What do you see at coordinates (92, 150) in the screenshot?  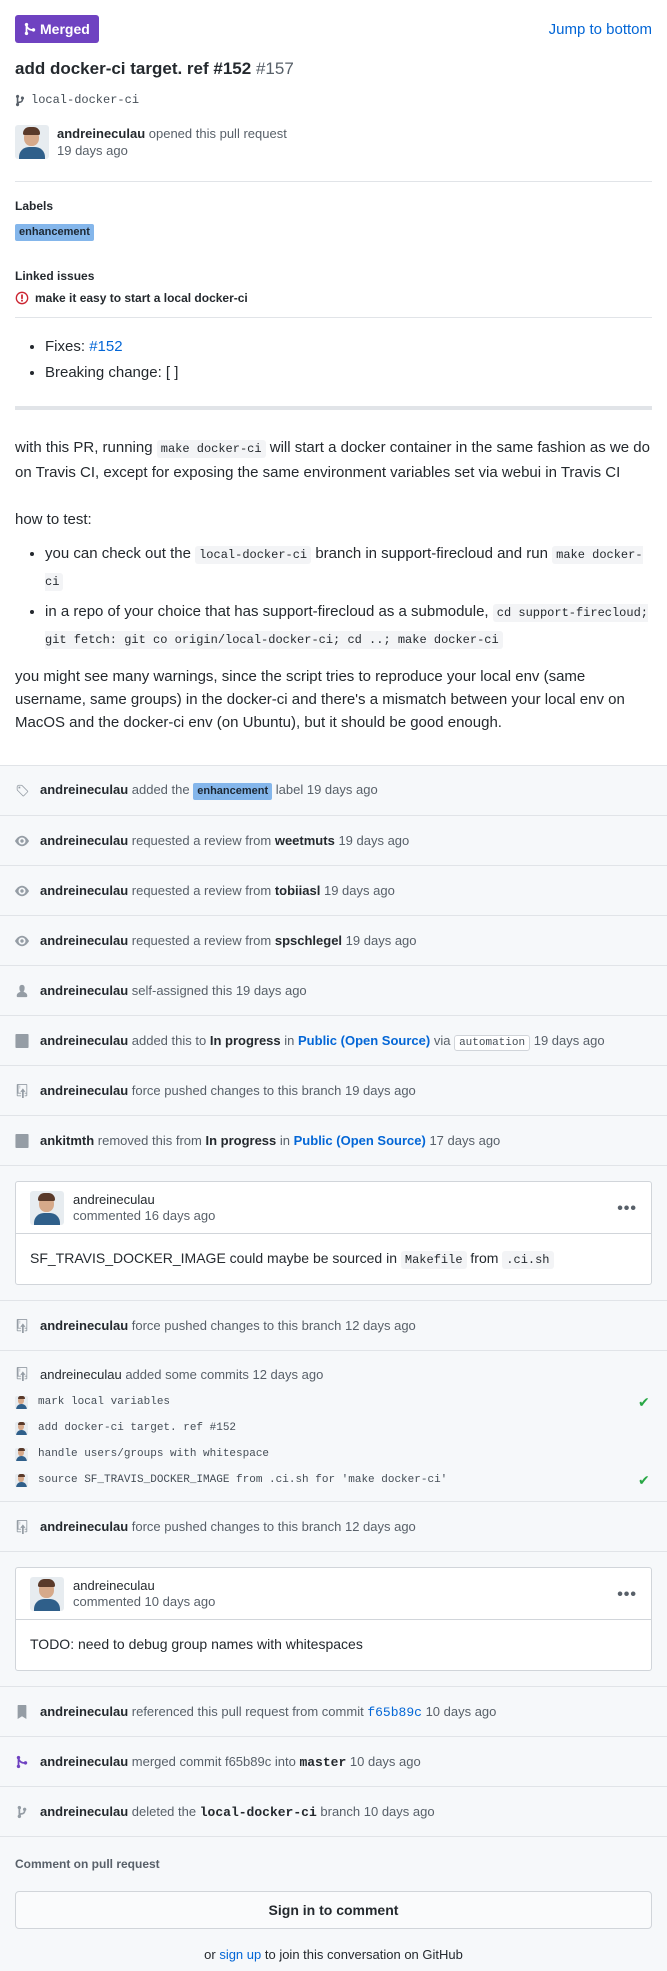 I see `opener-time: 19 days ago` at bounding box center [92, 150].